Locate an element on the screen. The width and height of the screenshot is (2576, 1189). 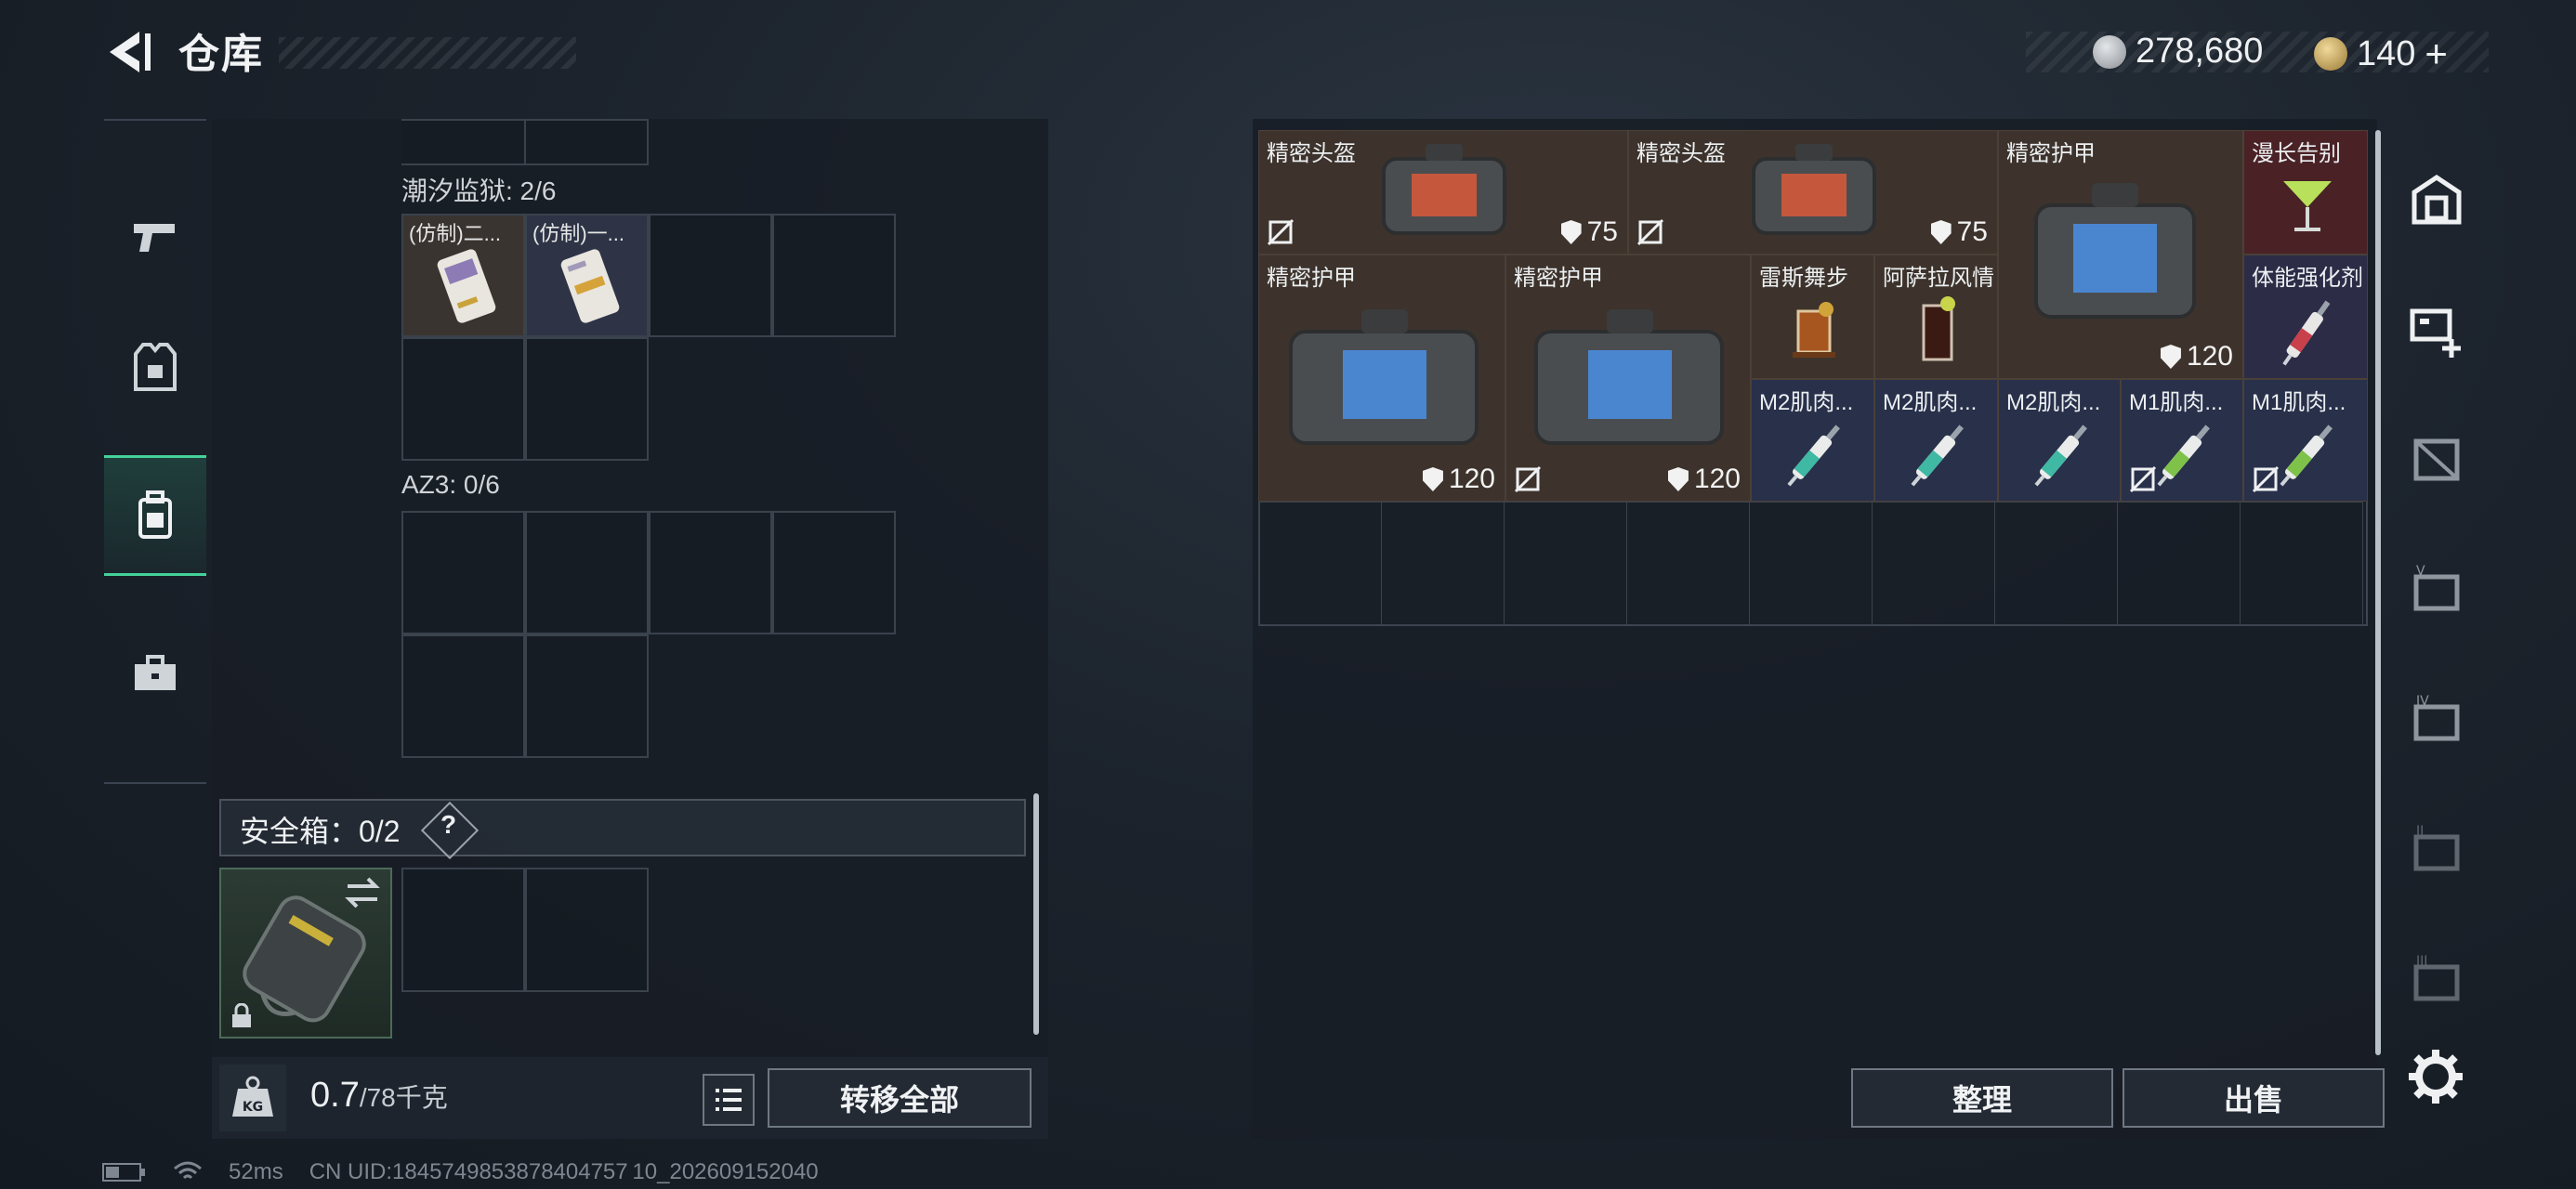
crate-v-icon: V is located at coordinates (2436, 587).